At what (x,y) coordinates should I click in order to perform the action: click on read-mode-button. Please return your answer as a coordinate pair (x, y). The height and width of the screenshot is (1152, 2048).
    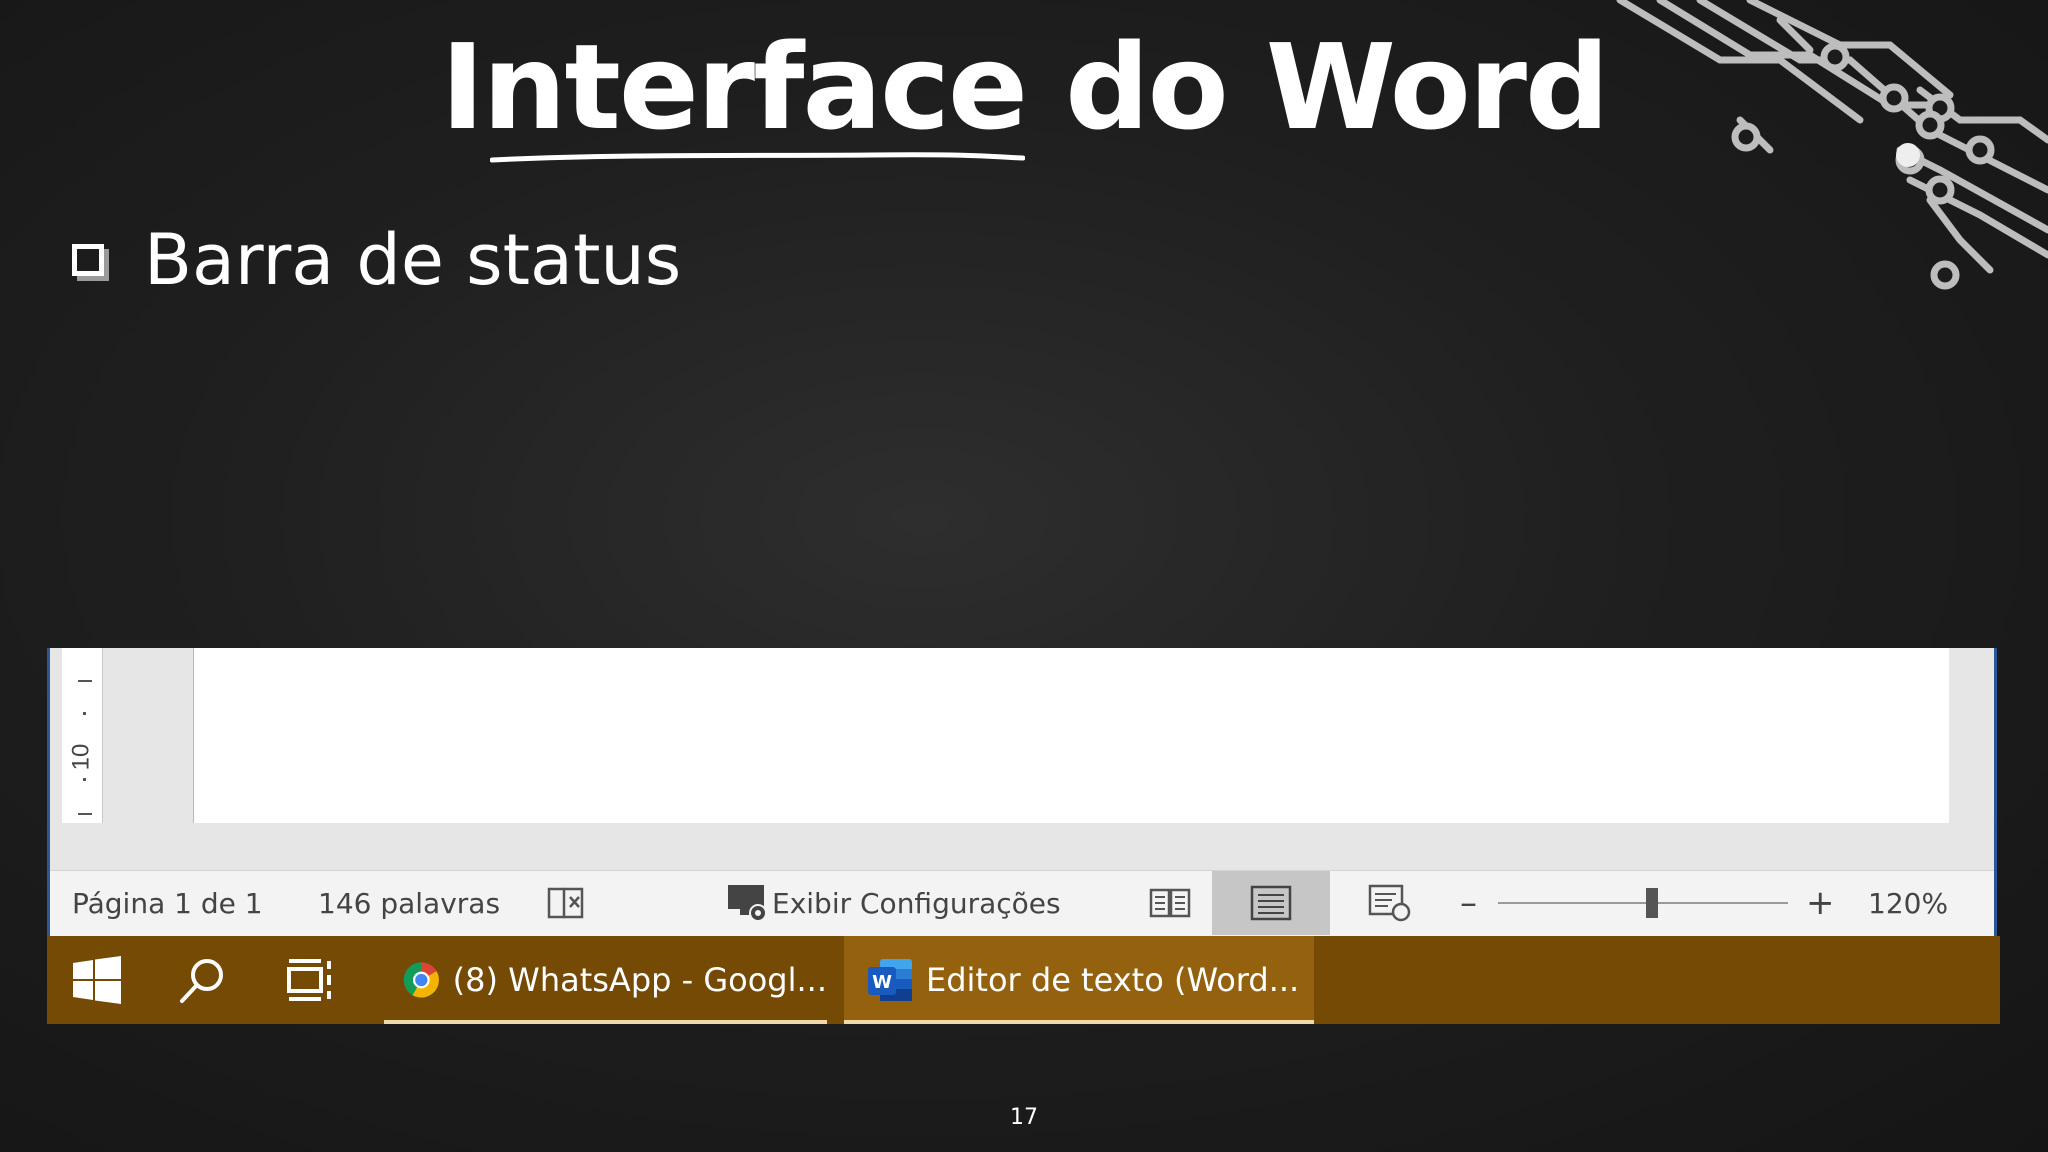
    Looking at the image, I should click on (1170, 903).